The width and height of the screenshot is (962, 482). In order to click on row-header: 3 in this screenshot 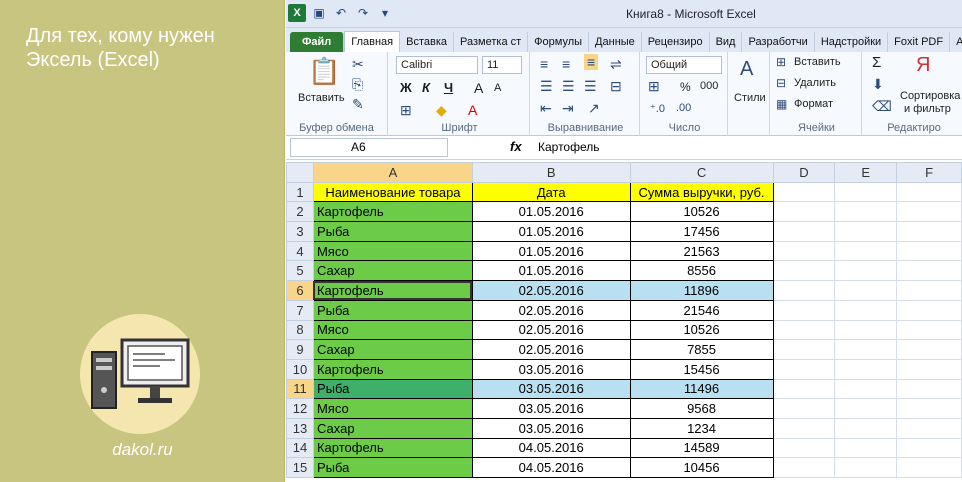, I will do `click(300, 231)`.